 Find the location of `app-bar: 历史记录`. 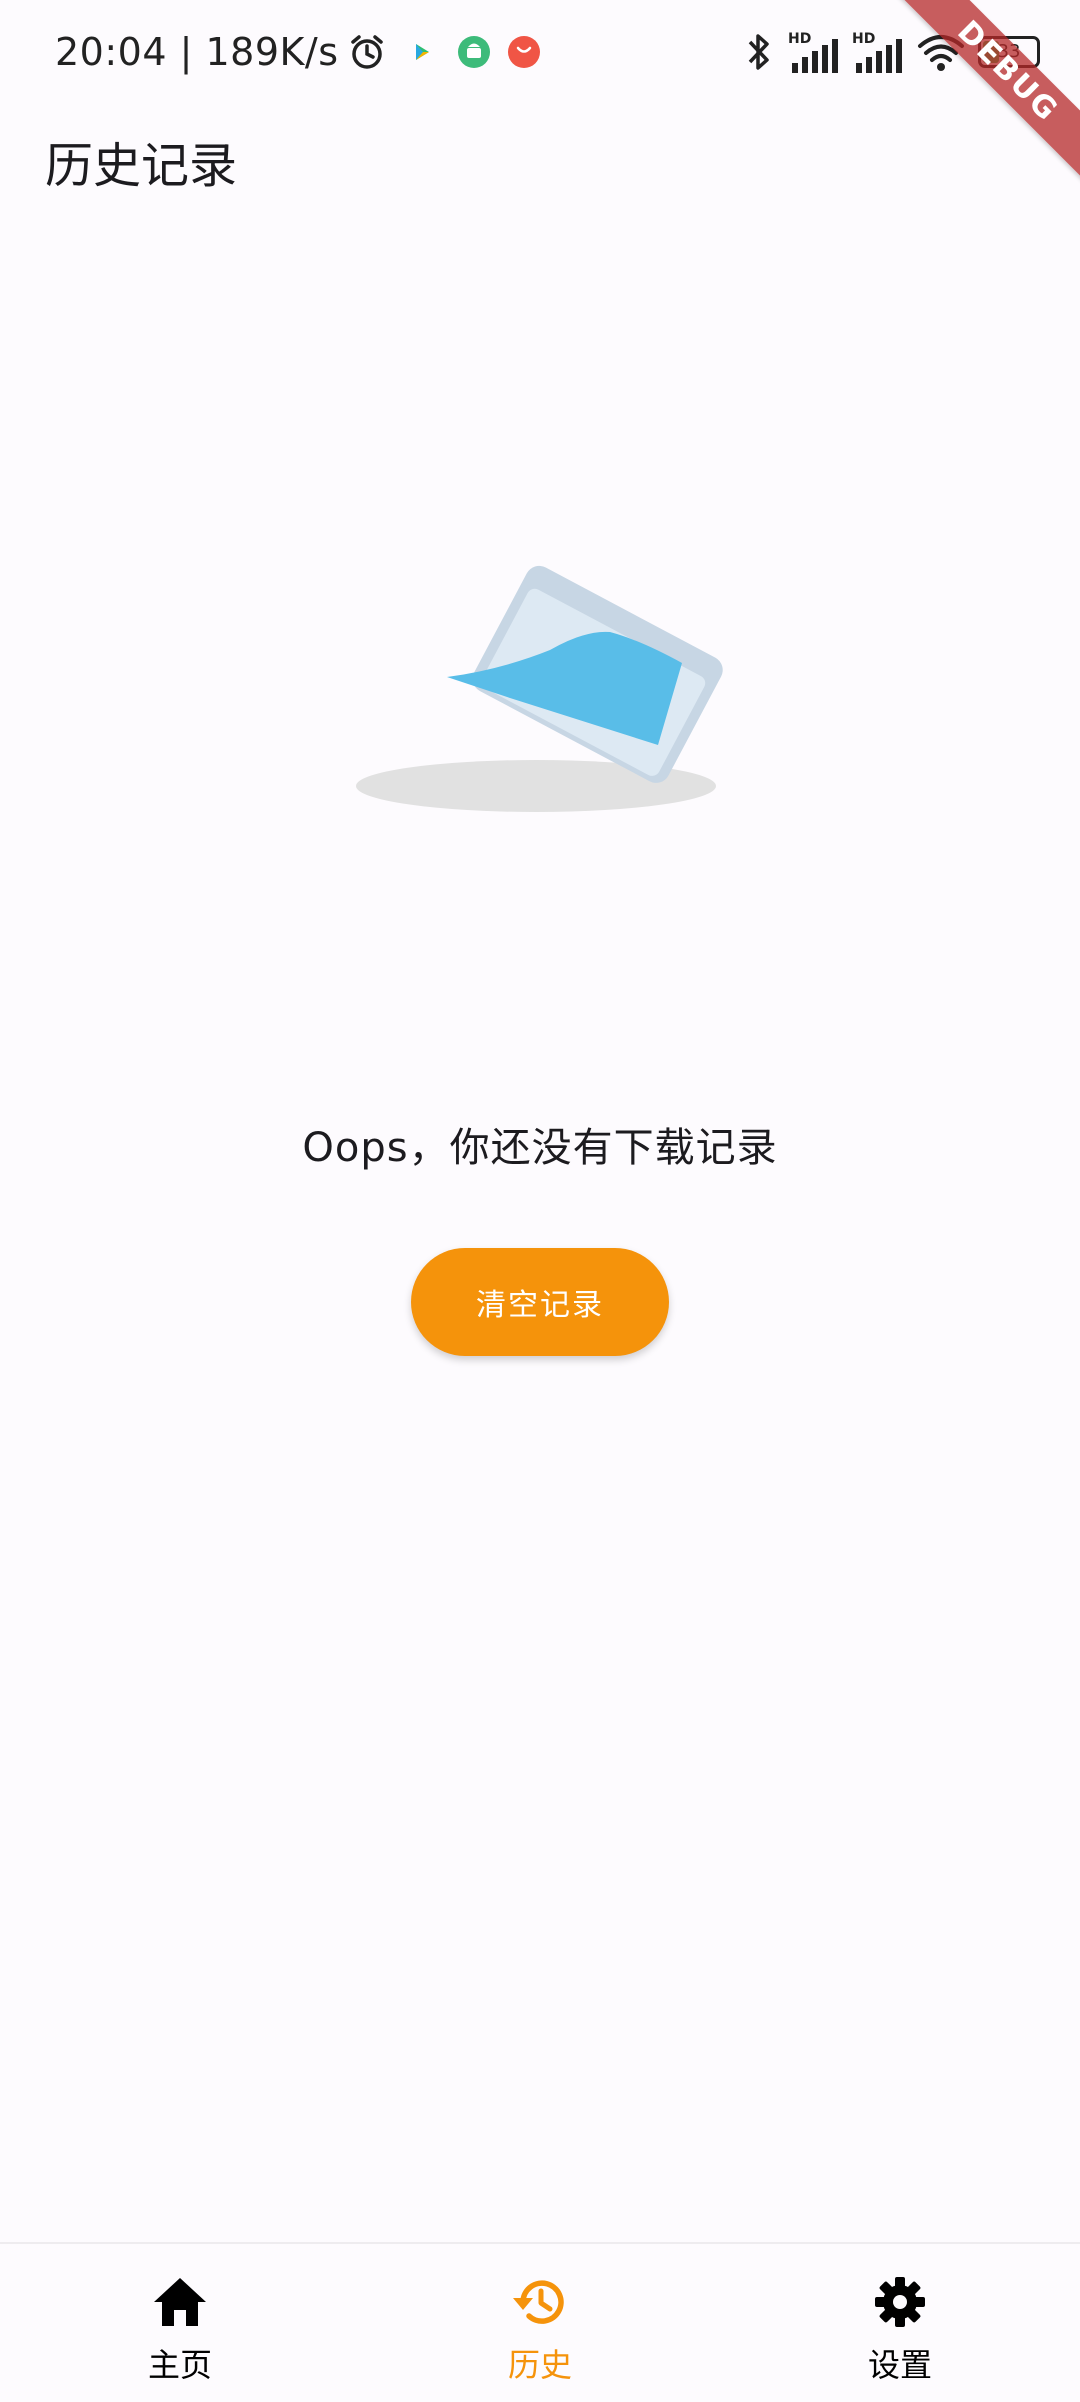

app-bar: 历史记录 is located at coordinates (540, 159).